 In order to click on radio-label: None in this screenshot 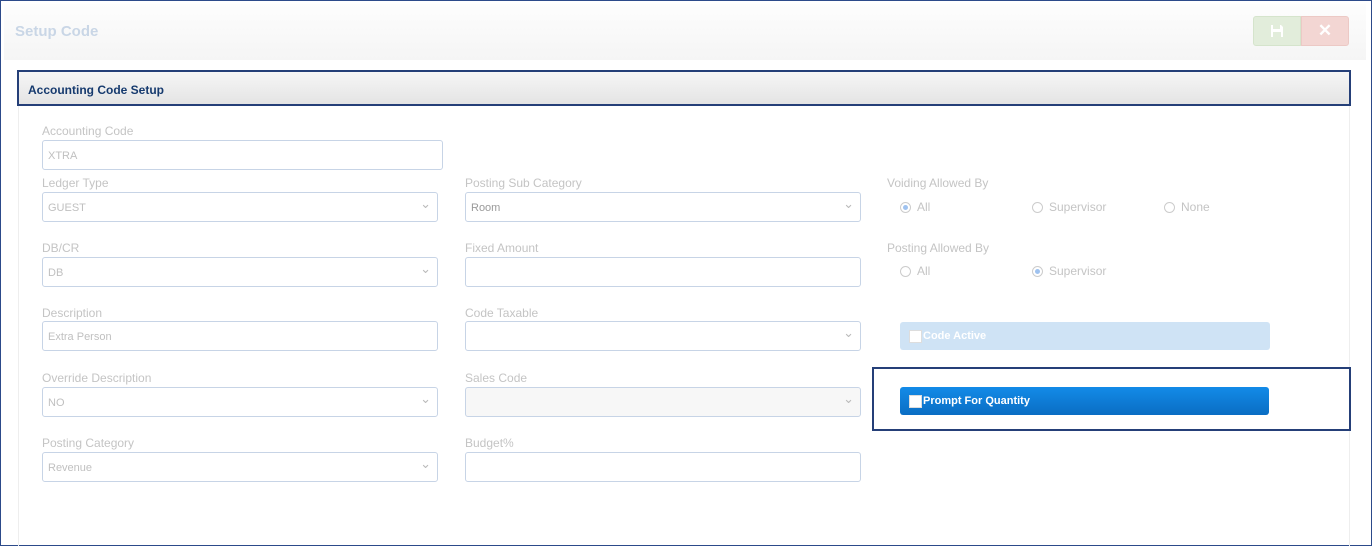, I will do `click(1195, 207)`.